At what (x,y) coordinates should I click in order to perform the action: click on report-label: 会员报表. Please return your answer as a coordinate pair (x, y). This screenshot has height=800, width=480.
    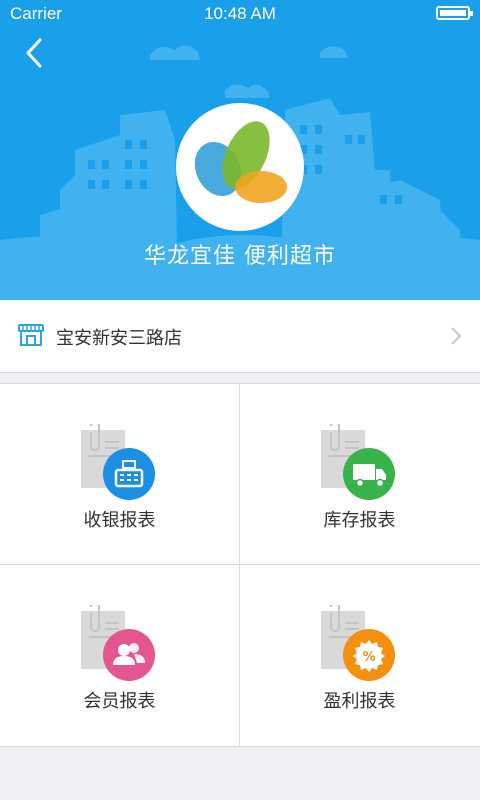
    Looking at the image, I should click on (119, 701).